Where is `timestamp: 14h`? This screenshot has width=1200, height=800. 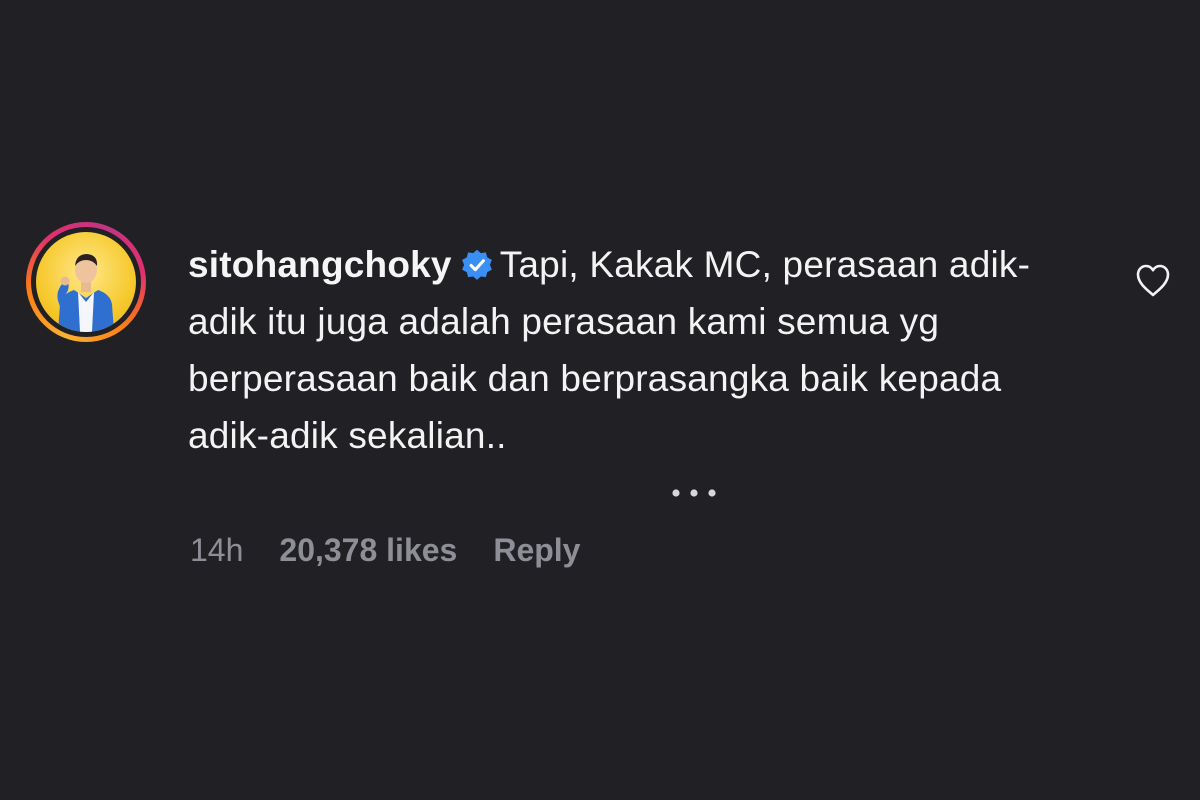
timestamp: 14h is located at coordinates (217, 550).